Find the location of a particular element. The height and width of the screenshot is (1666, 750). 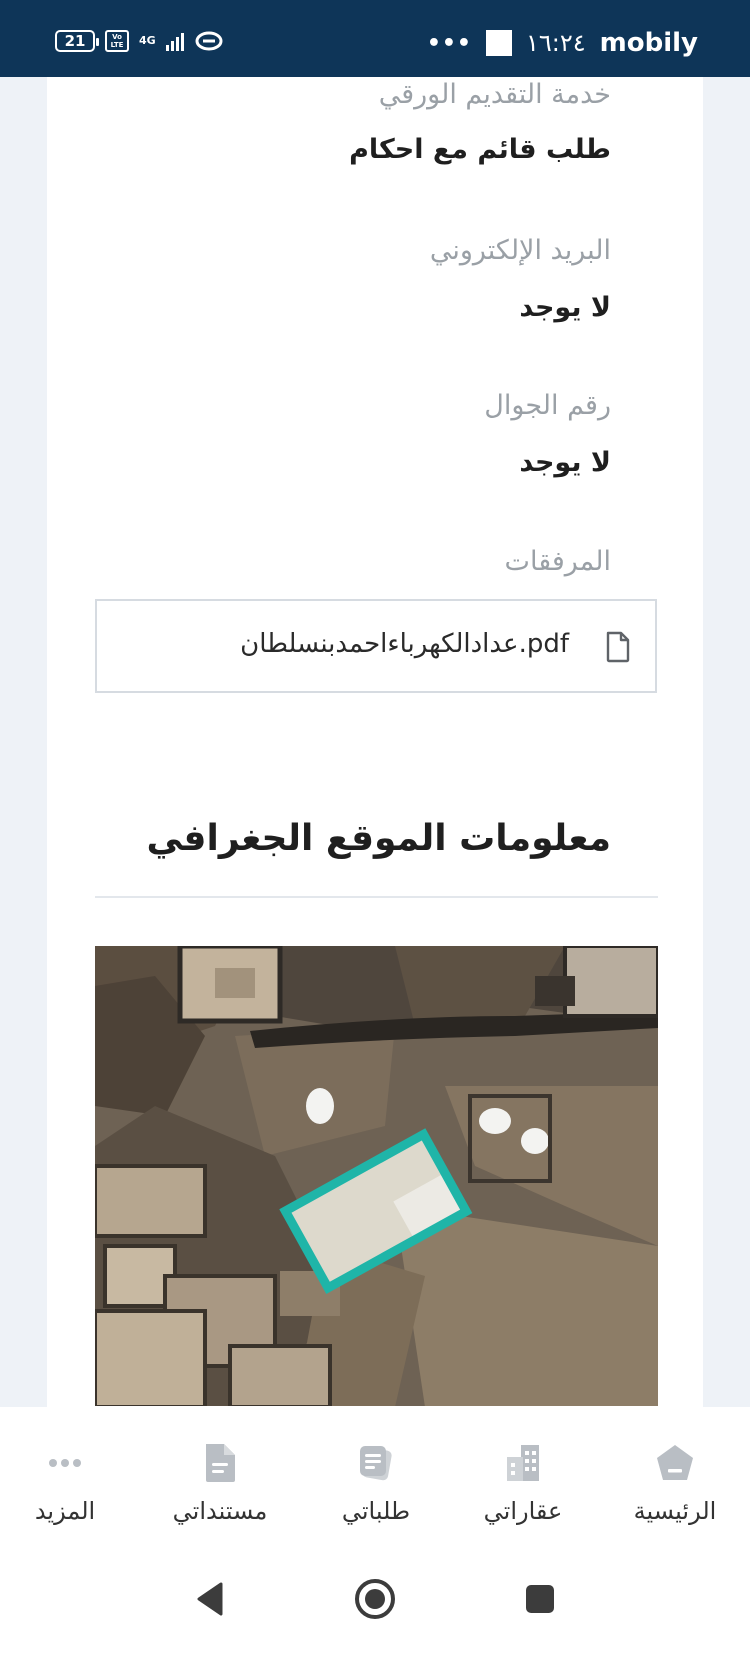

document-icon is located at coordinates (220, 1463).